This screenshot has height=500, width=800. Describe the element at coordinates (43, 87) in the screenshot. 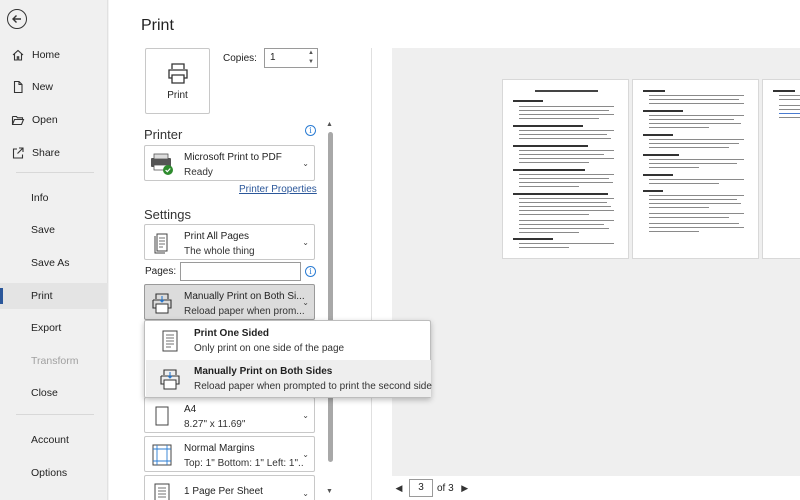

I see `nav-new-label: New` at that location.